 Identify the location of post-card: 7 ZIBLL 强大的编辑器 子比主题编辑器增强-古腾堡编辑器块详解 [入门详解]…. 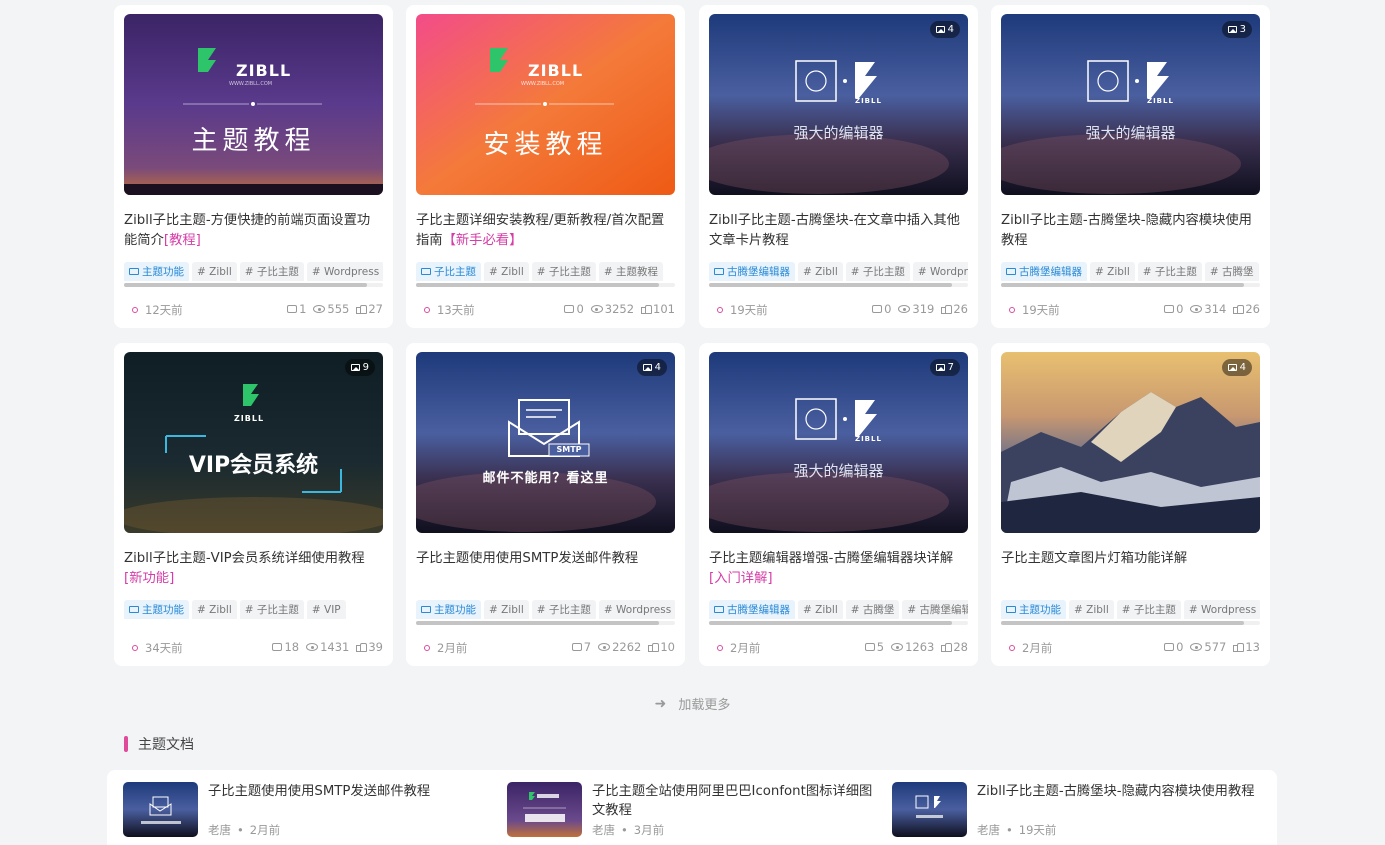
(838, 504).